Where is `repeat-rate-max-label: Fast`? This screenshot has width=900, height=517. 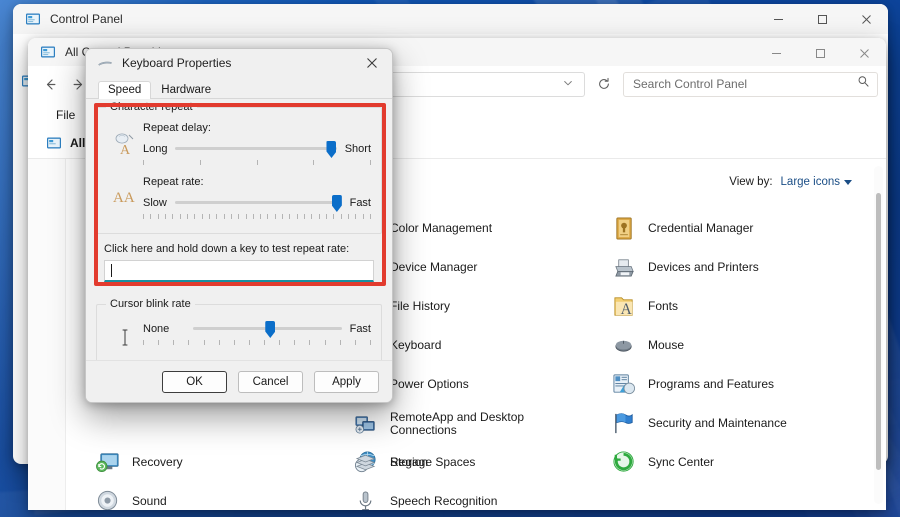 repeat-rate-max-label: Fast is located at coordinates (360, 203).